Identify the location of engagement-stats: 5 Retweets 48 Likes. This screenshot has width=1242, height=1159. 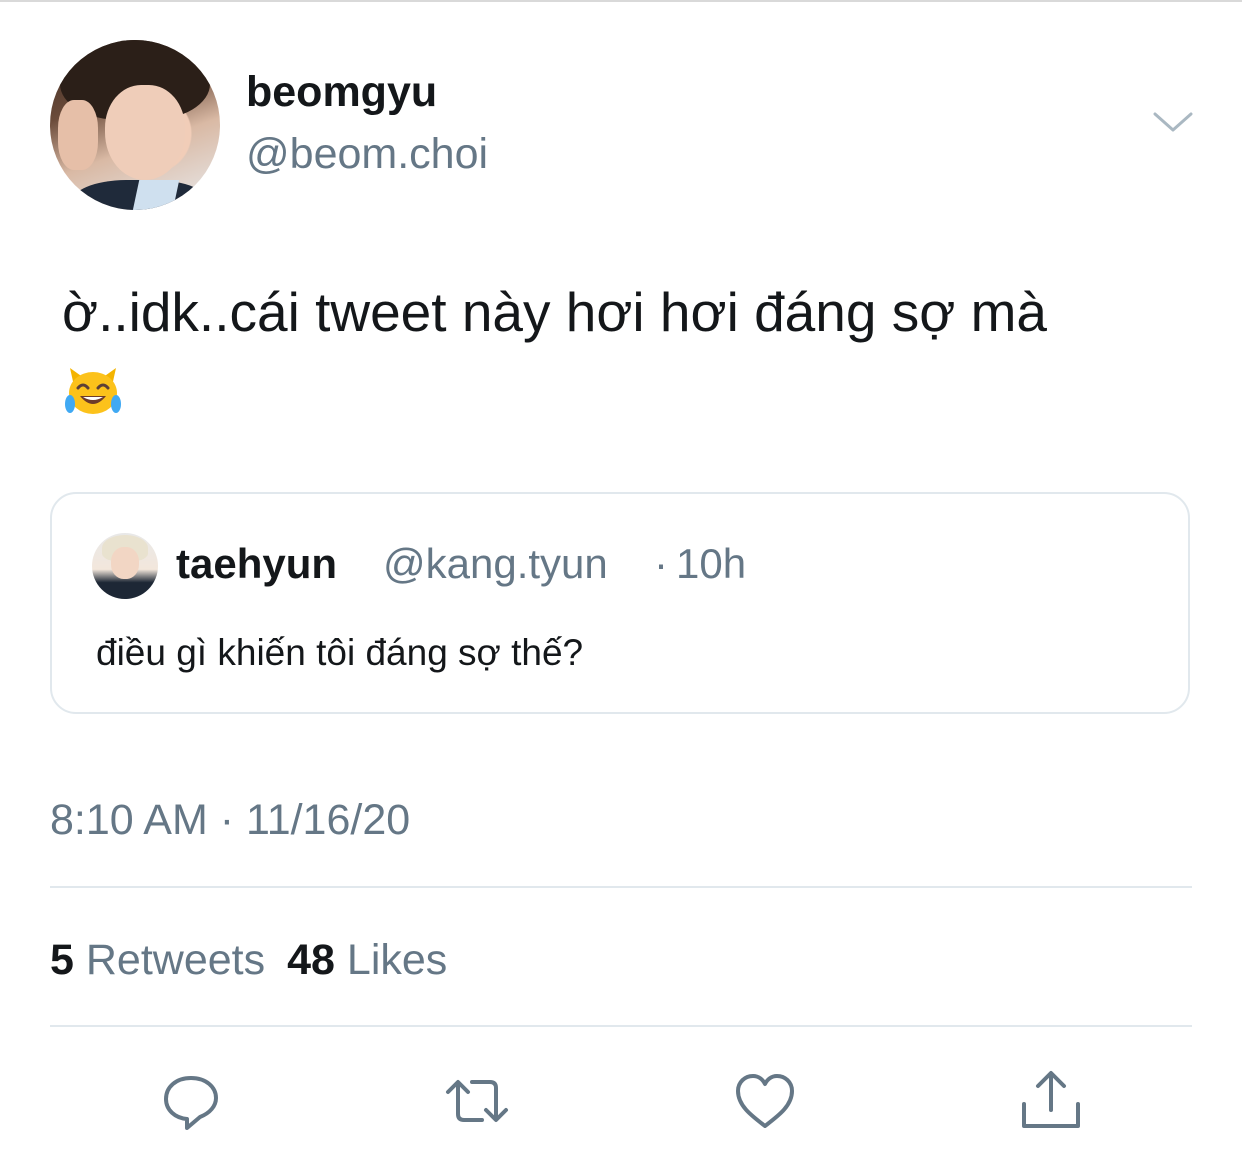
(248, 960).